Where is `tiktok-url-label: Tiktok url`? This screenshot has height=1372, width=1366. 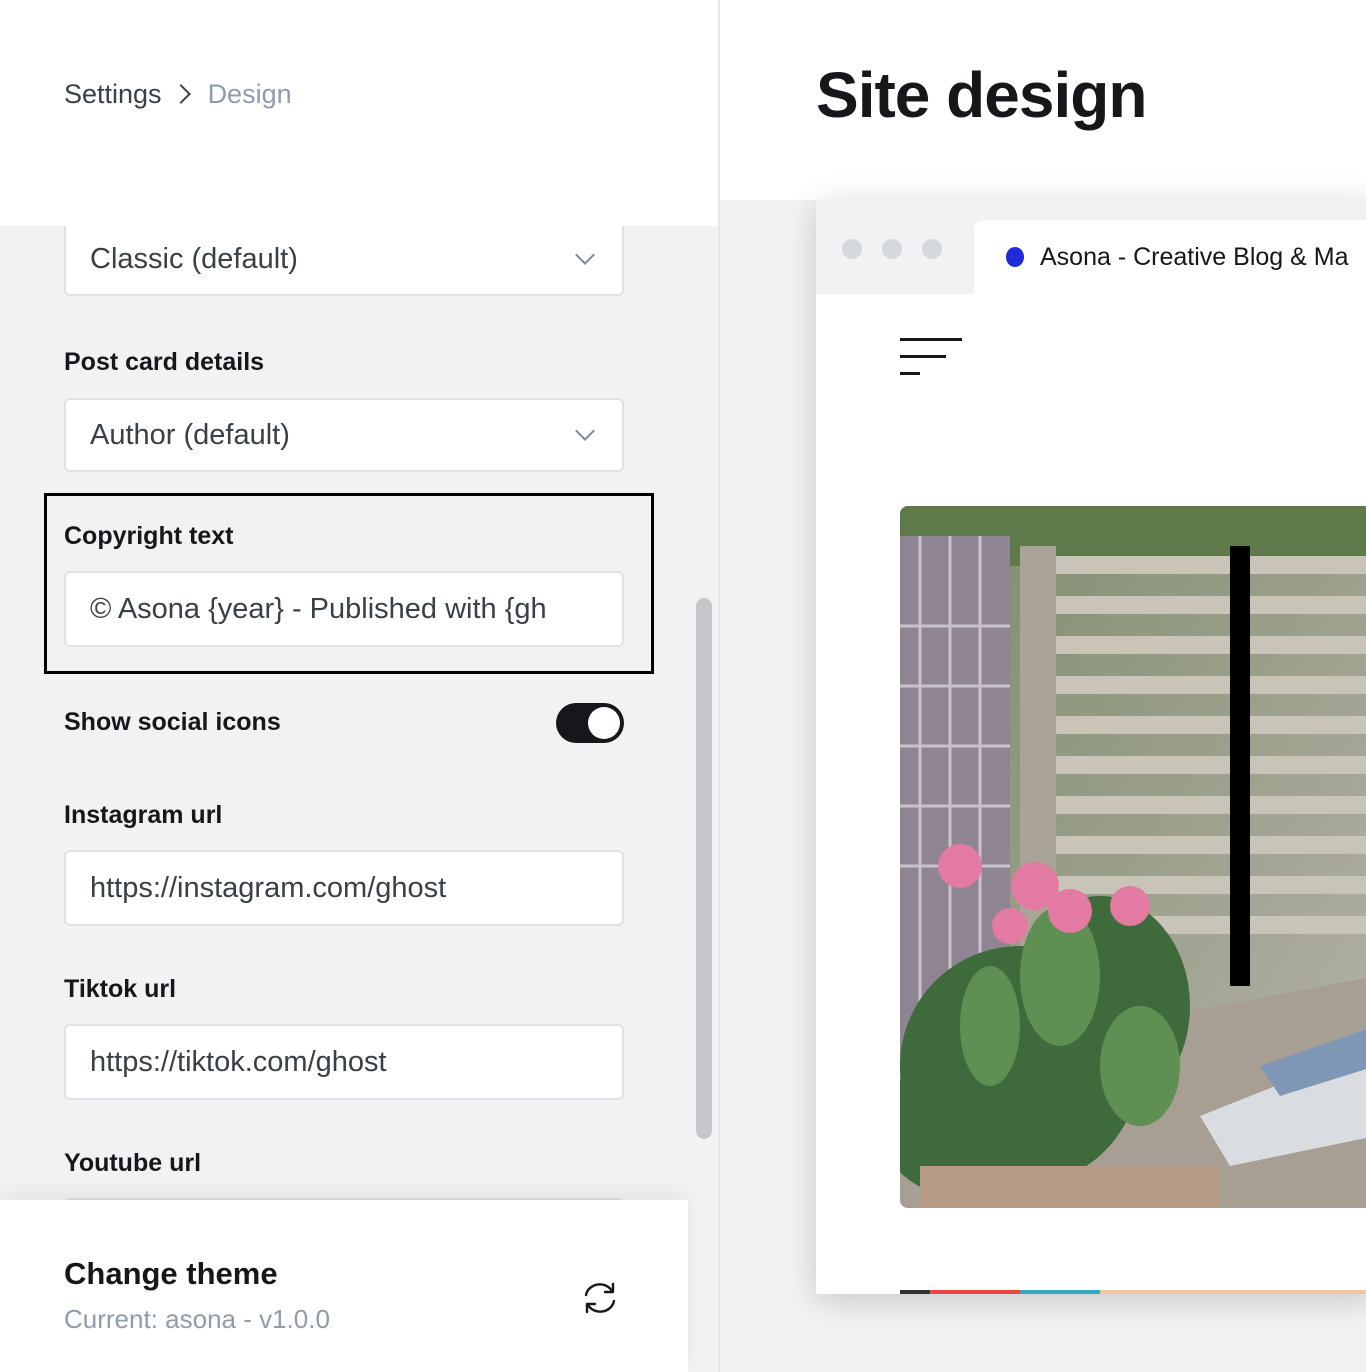
tiktok-url-label: Tiktok url is located at coordinates (120, 989).